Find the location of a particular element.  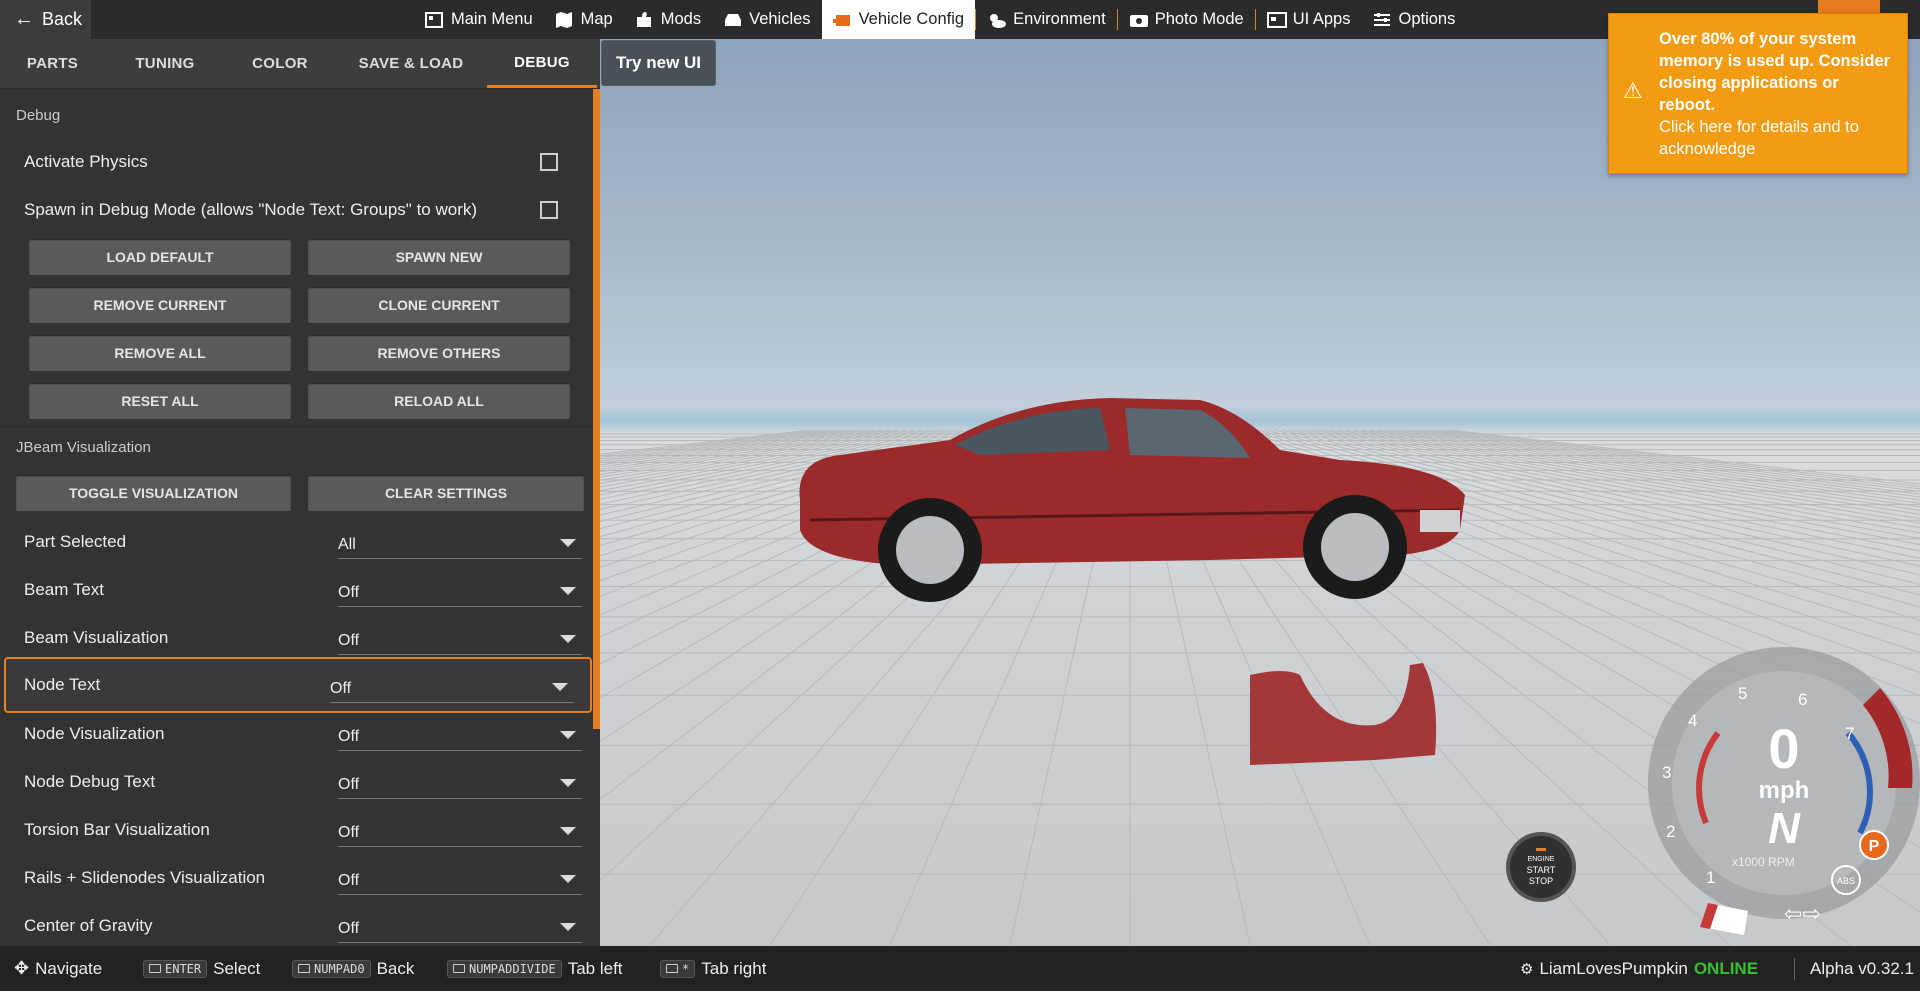

clone-current-button: CLONE CURRENT is located at coordinates (439, 305).